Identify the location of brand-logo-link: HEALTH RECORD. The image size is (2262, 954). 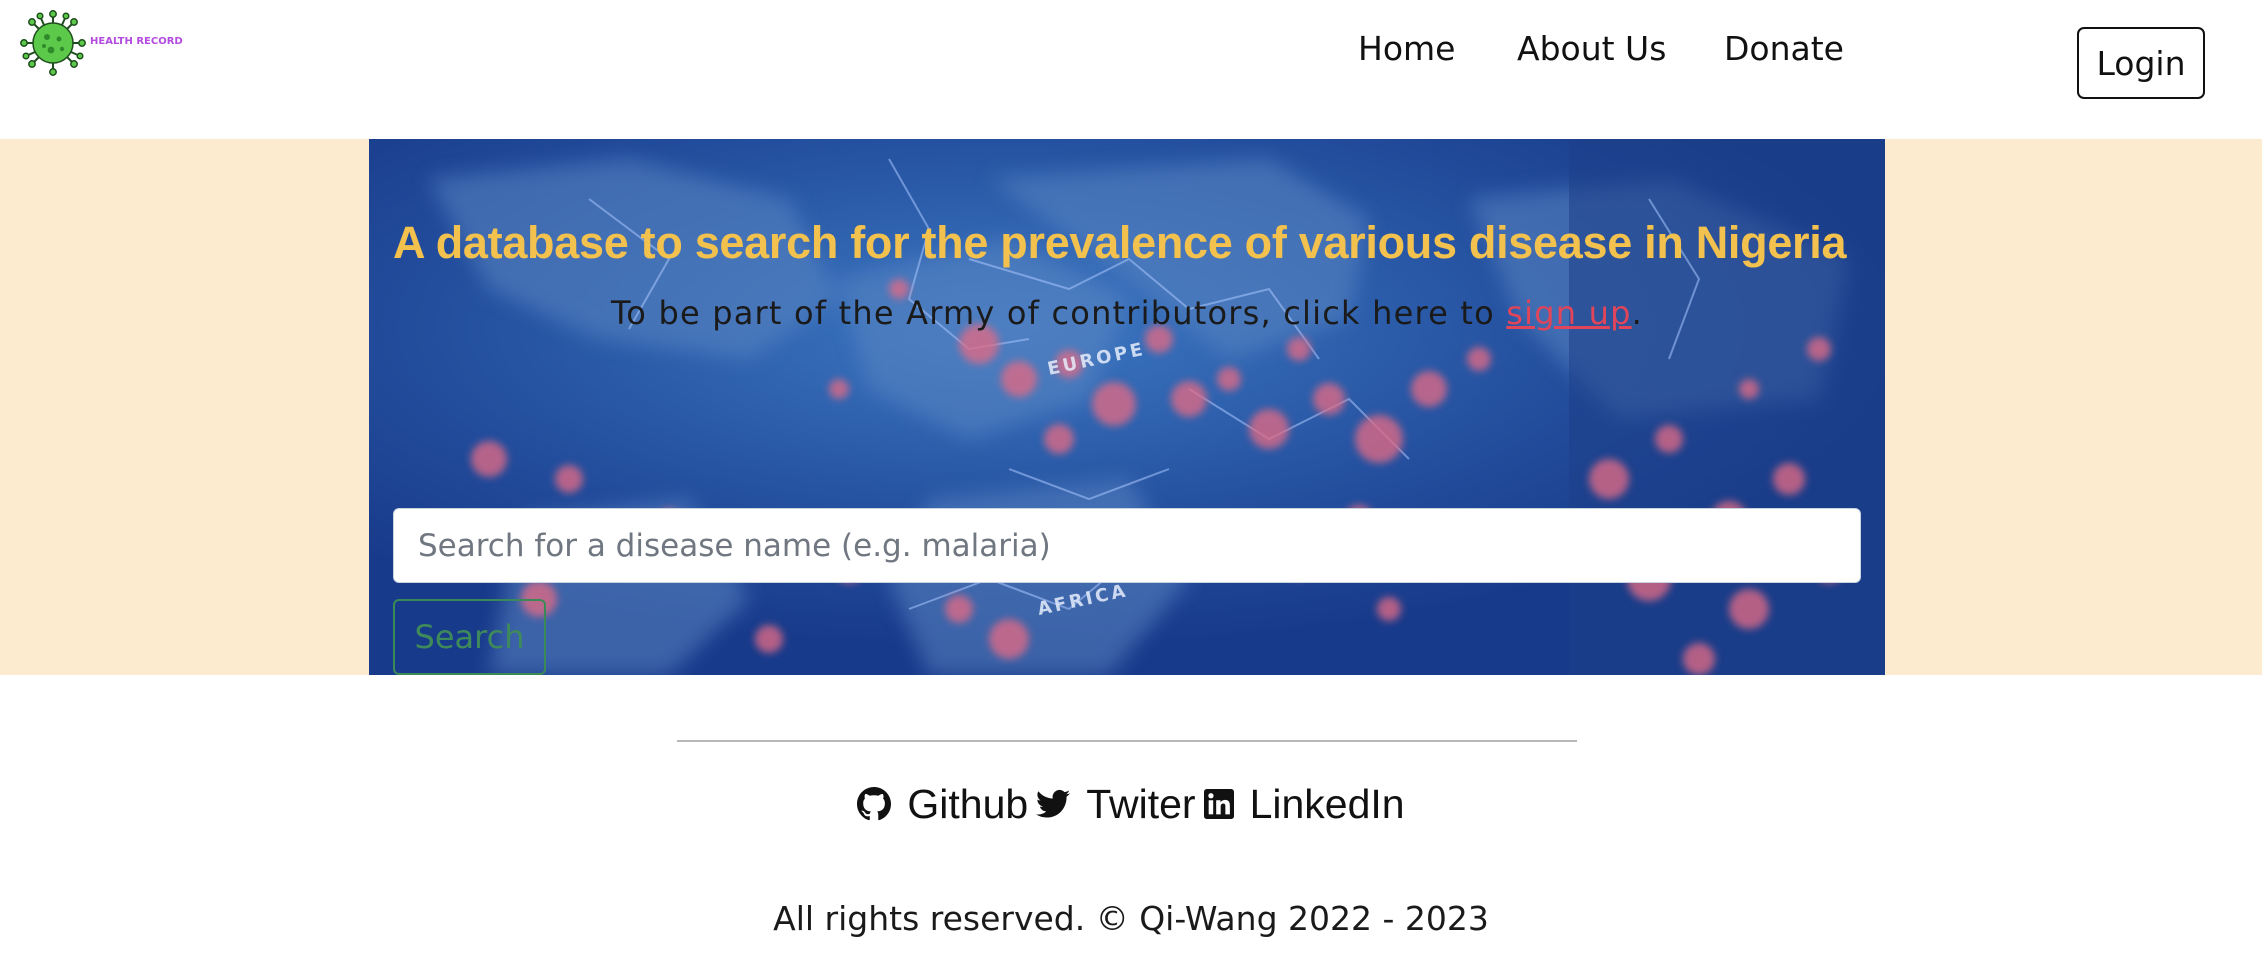
(101, 43).